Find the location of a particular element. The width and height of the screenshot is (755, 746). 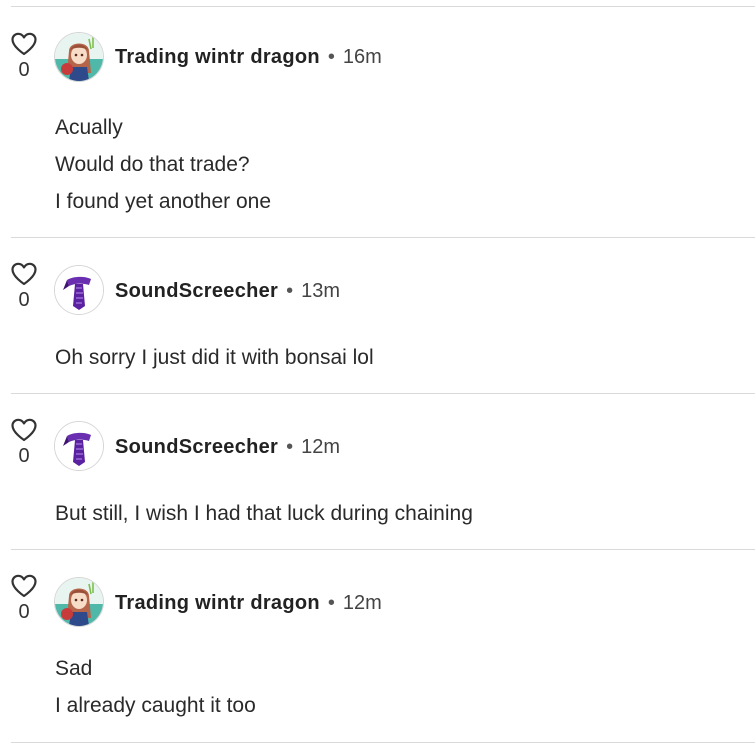

comment-body: Sad I already caught it too is located at coordinates (155, 687).